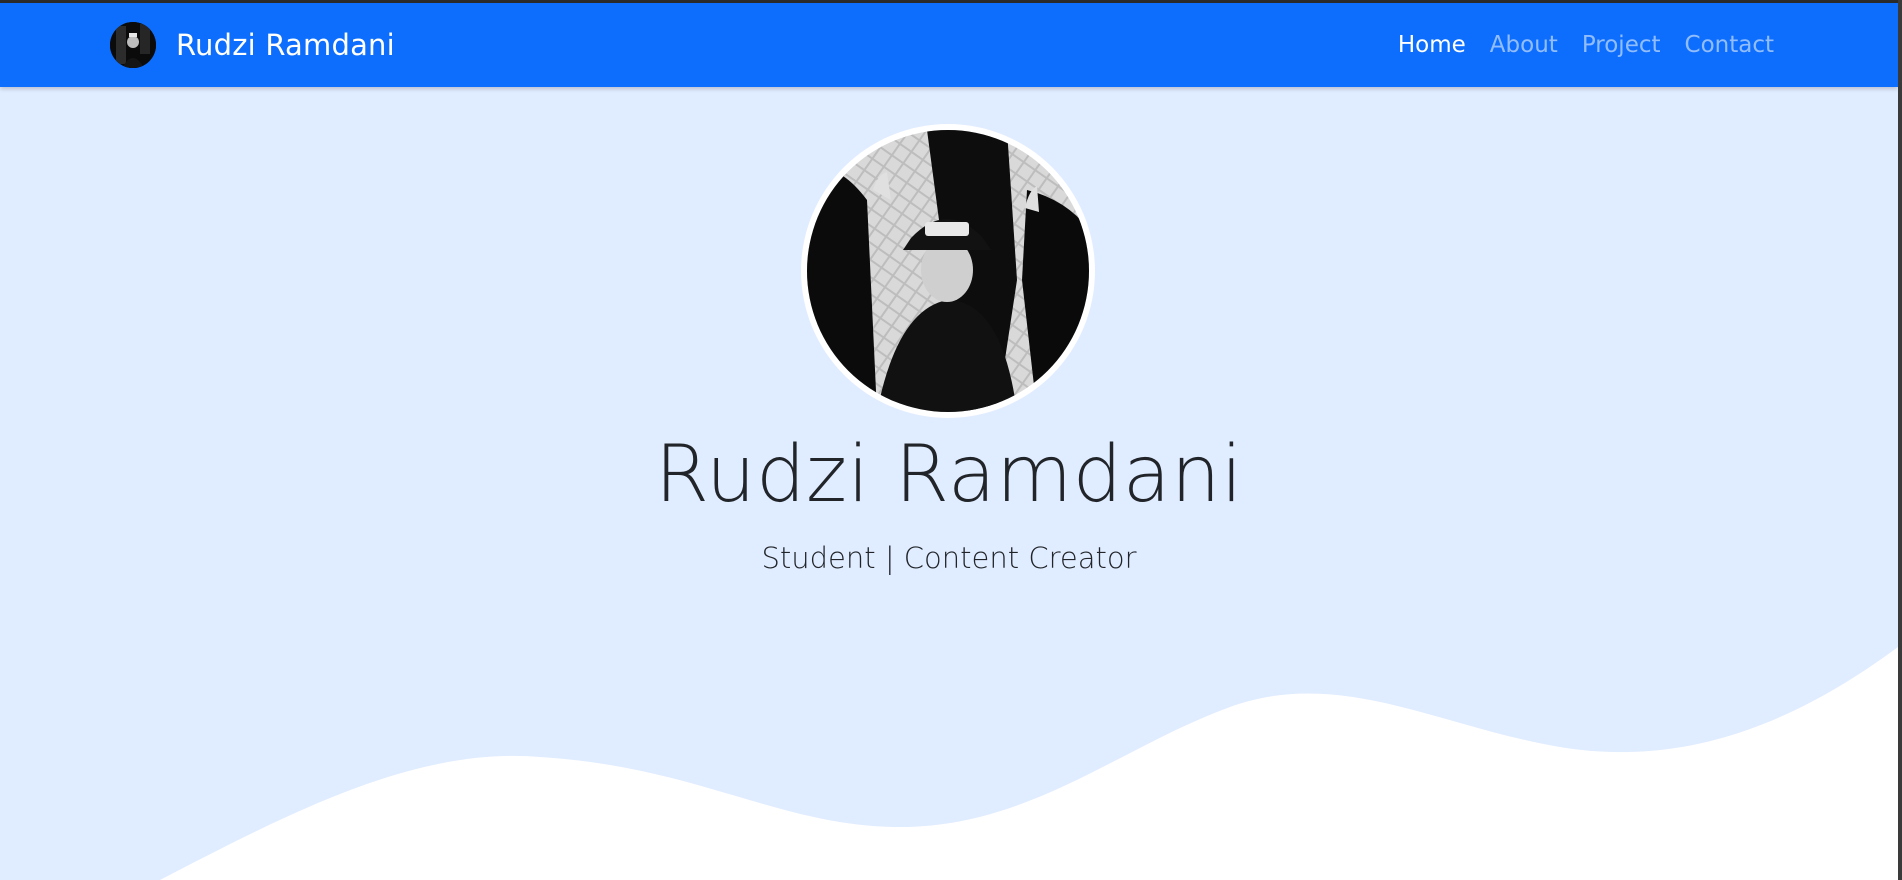 Image resolution: width=1902 pixels, height=880 pixels. What do you see at coordinates (949, 475) in the screenshot?
I see `hero-name: Rudzi Ramdani` at bounding box center [949, 475].